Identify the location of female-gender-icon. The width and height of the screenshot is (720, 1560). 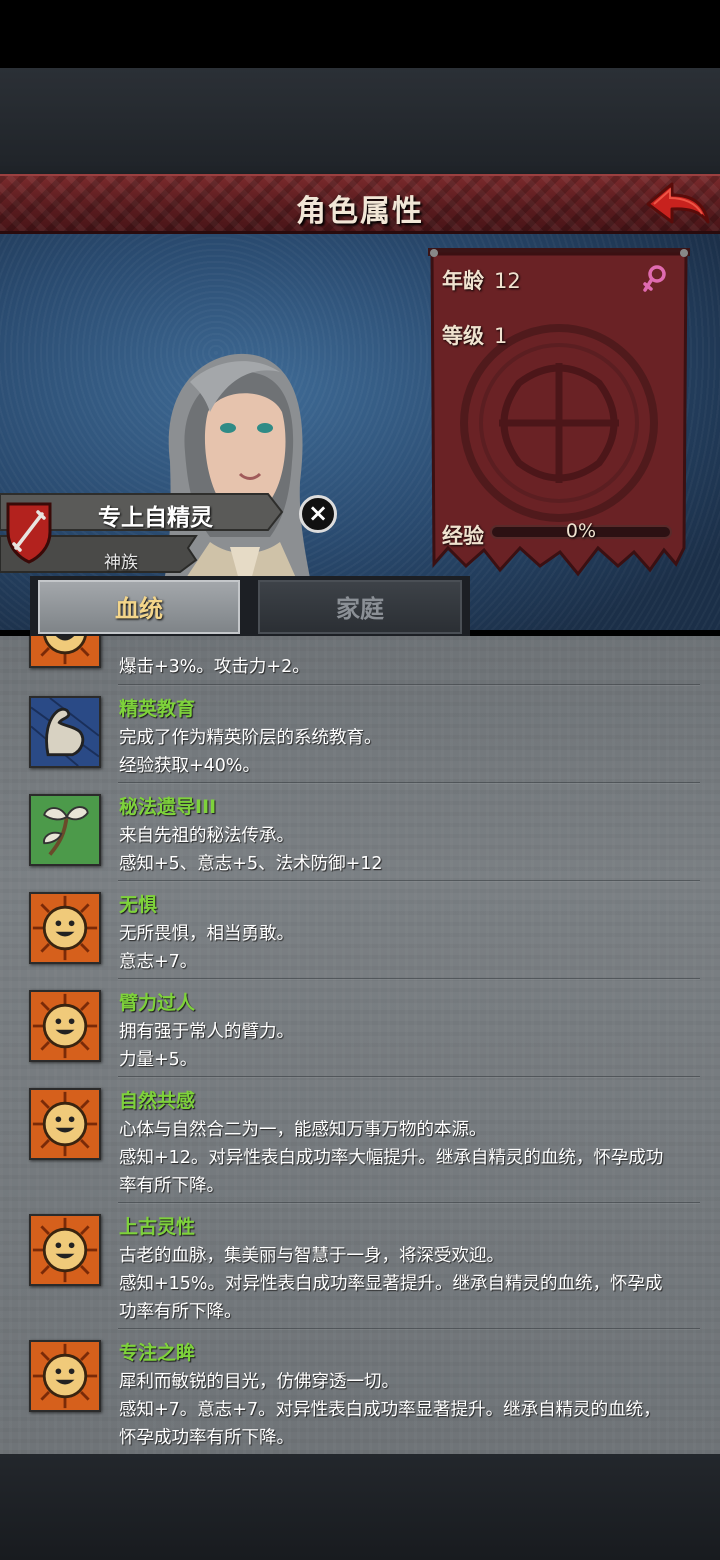
(654, 278).